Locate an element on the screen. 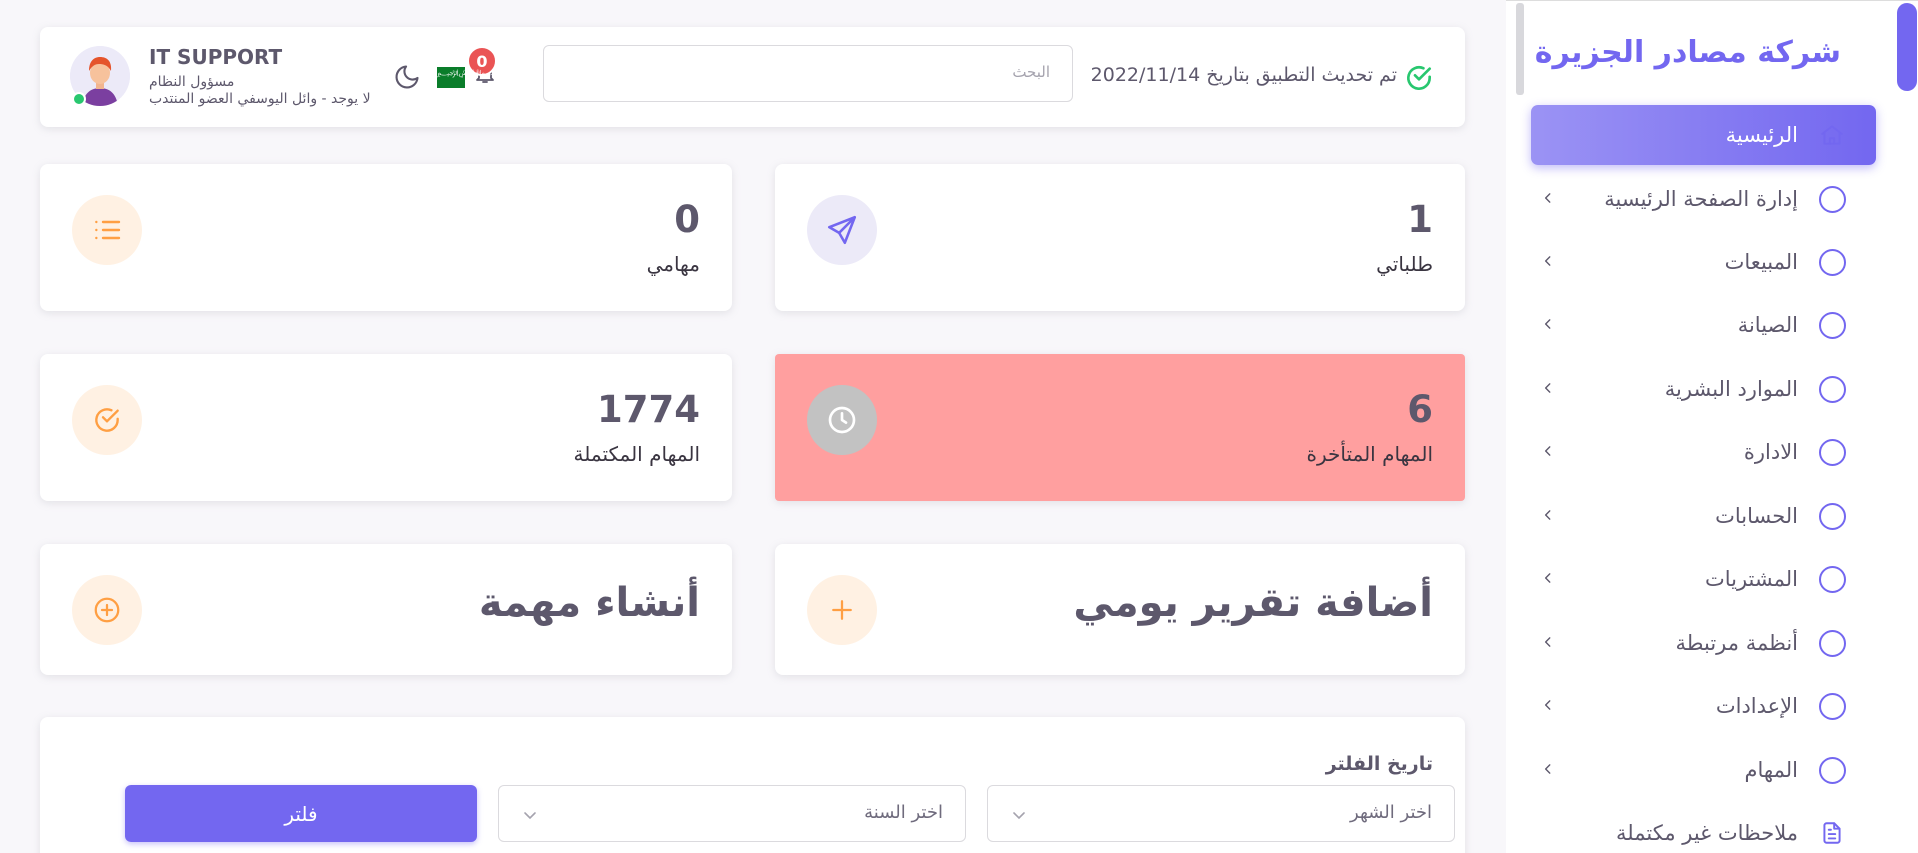 The width and height of the screenshot is (1918, 853). send-icon is located at coordinates (842, 230).